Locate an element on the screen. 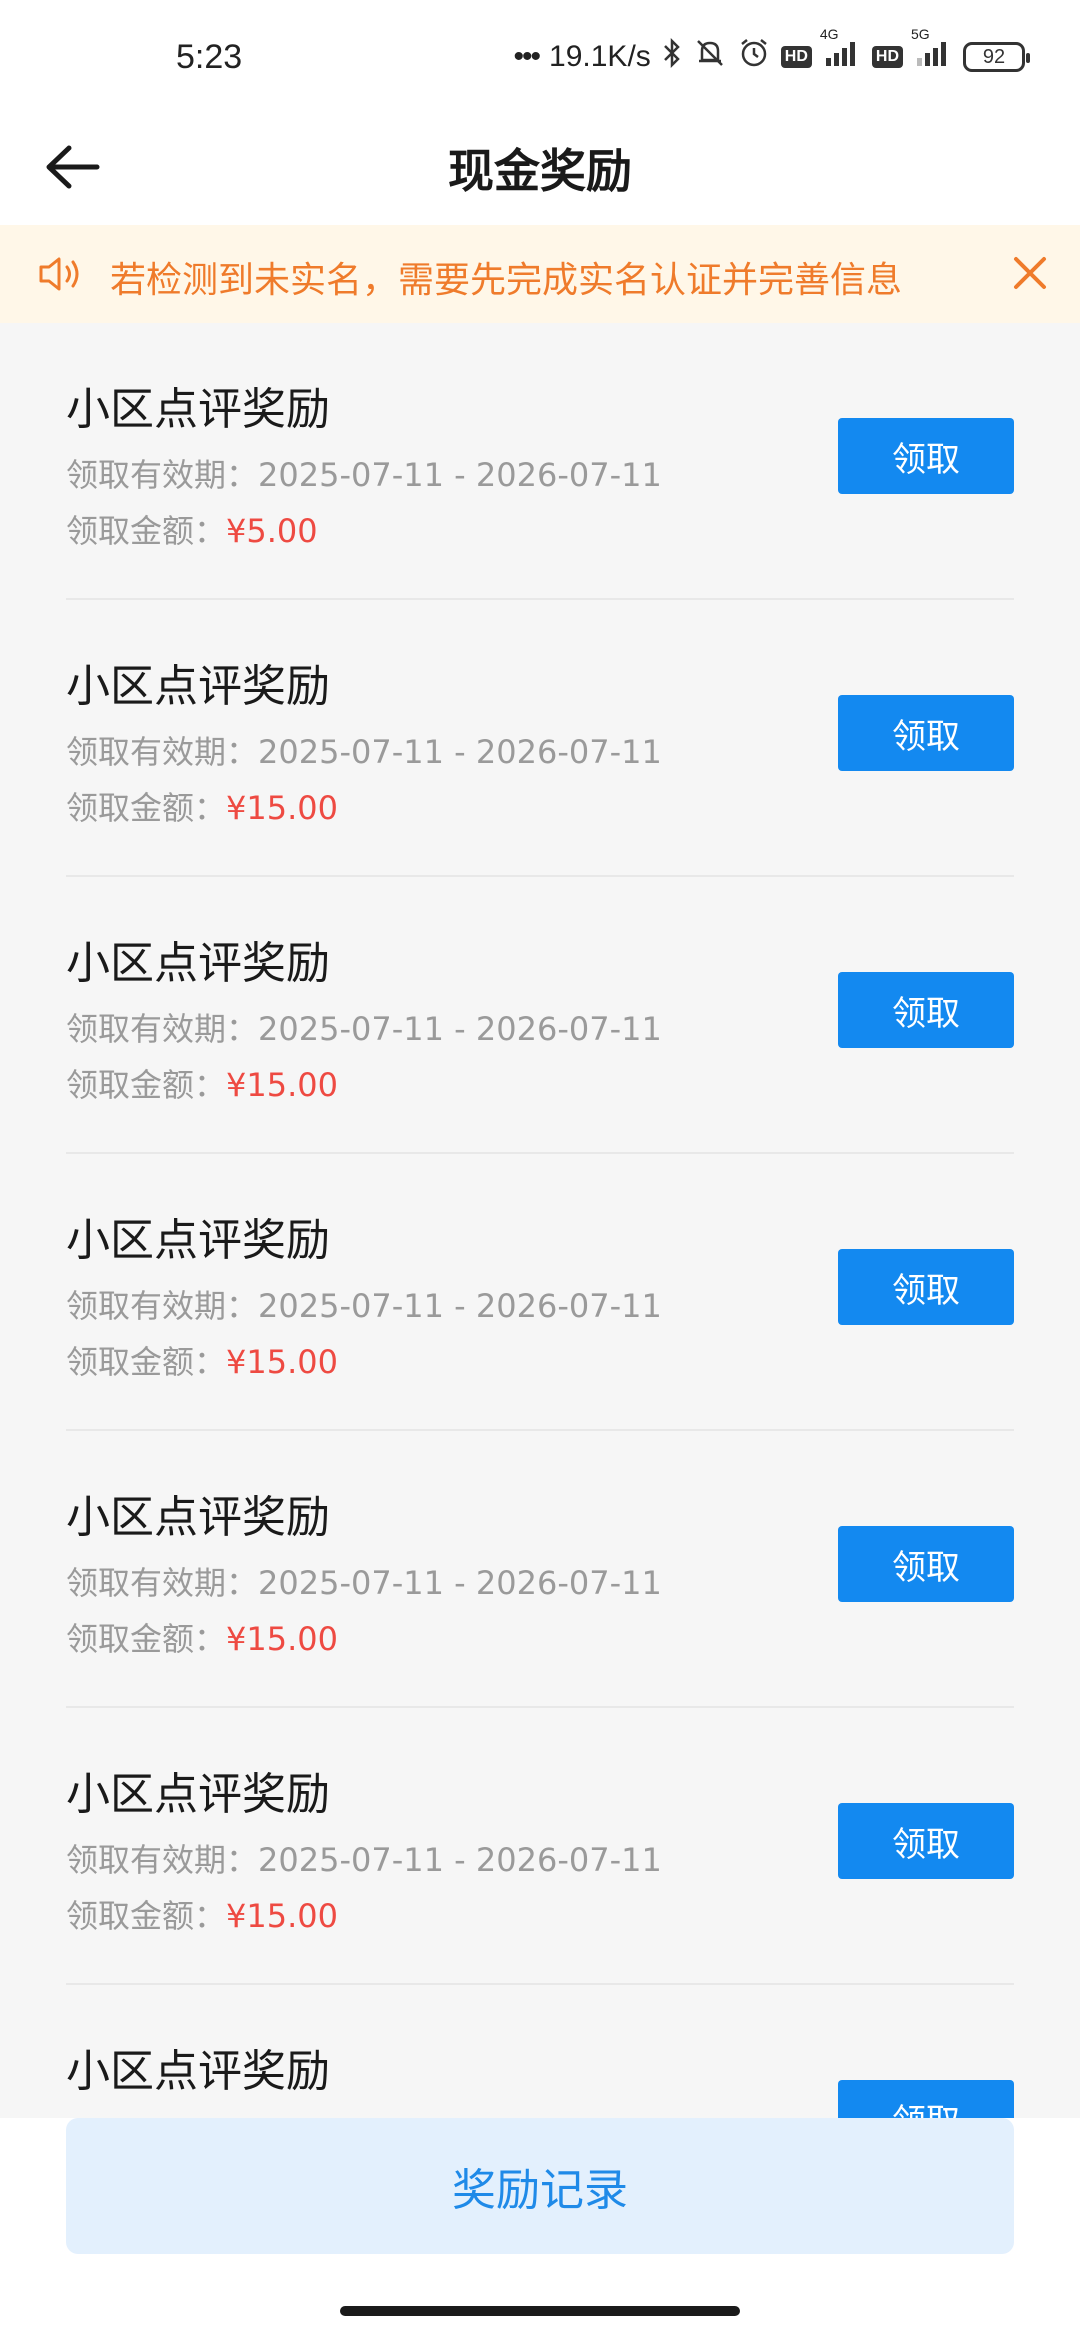 Image resolution: width=1080 pixels, height=2340 pixels. notice-text: 若检测到未实名，需要先完成实名认证并完善信息 is located at coordinates (506, 280).